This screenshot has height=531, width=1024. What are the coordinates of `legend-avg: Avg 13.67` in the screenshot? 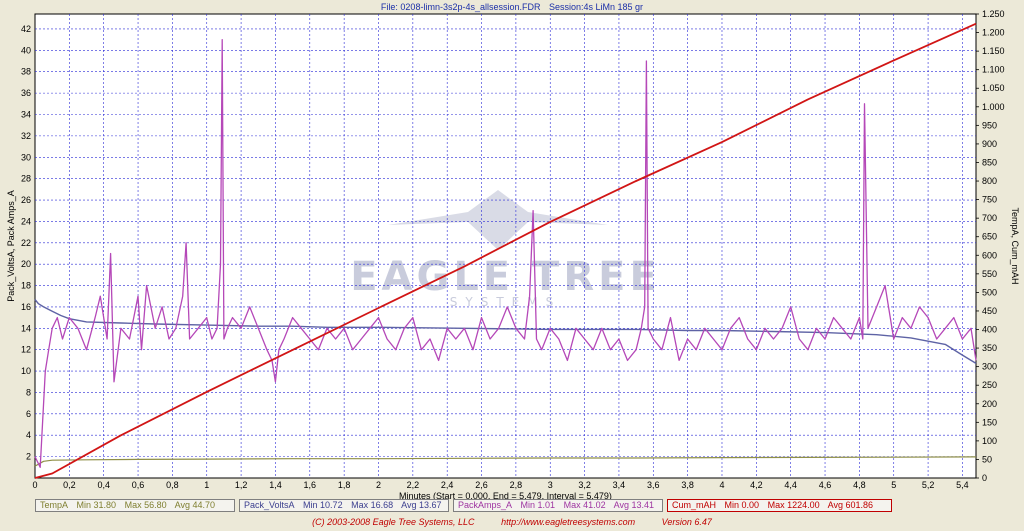 It's located at (421, 505).